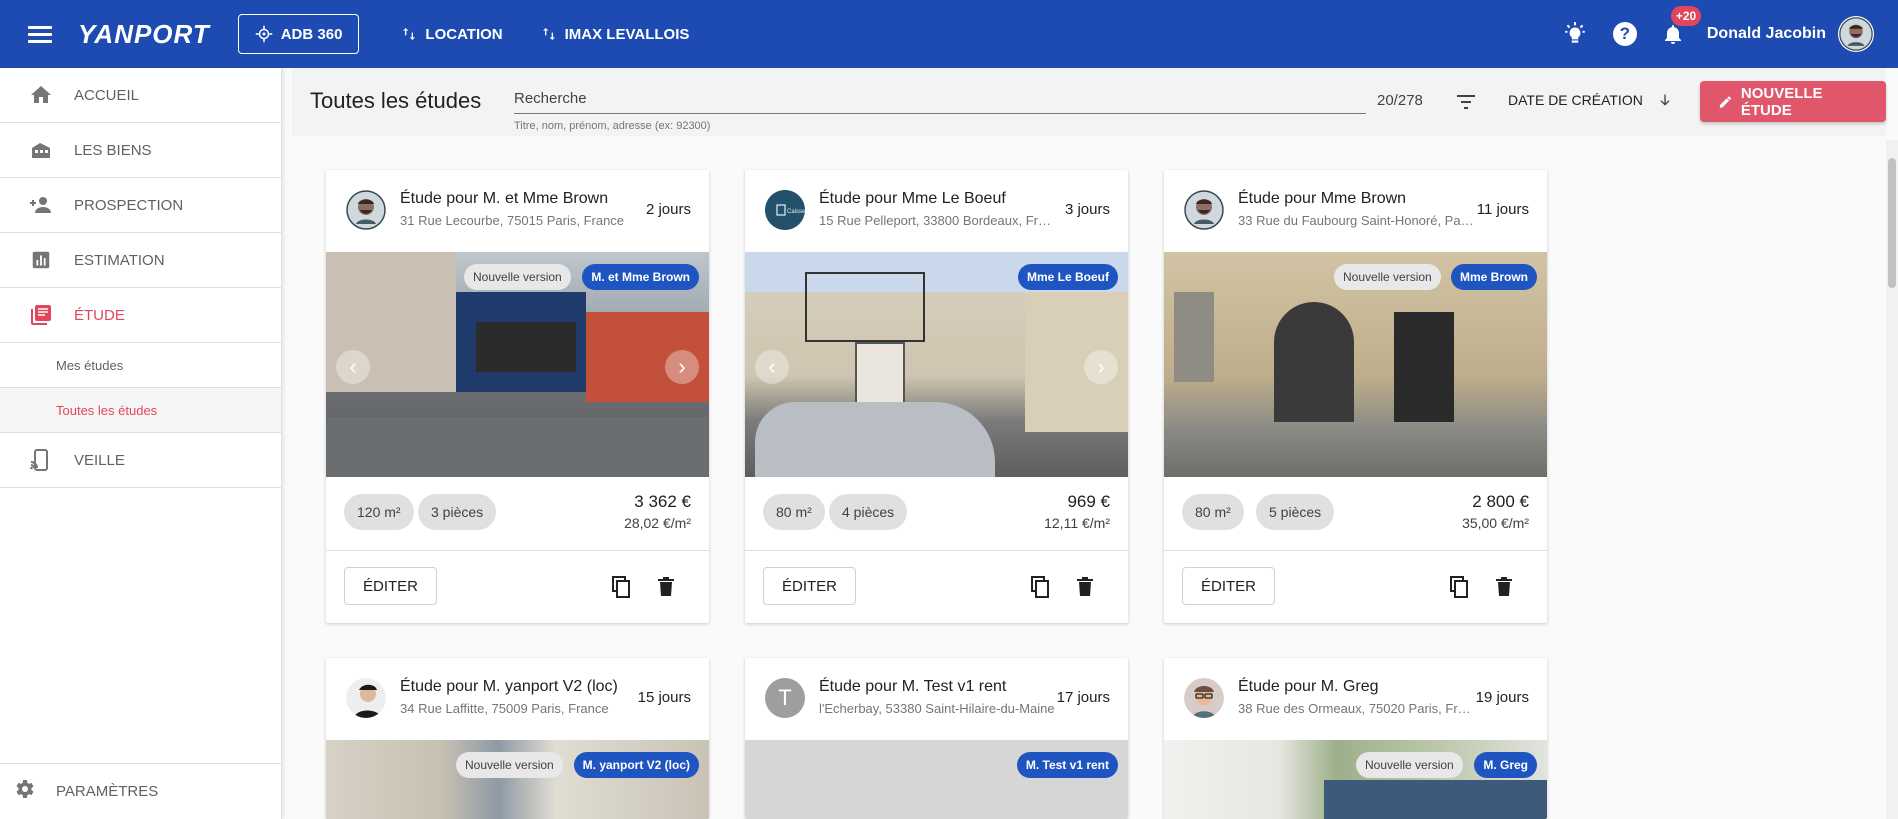 The image size is (1898, 819). I want to click on new-study-button: NOUVELLE ÉTUDE, so click(1793, 101).